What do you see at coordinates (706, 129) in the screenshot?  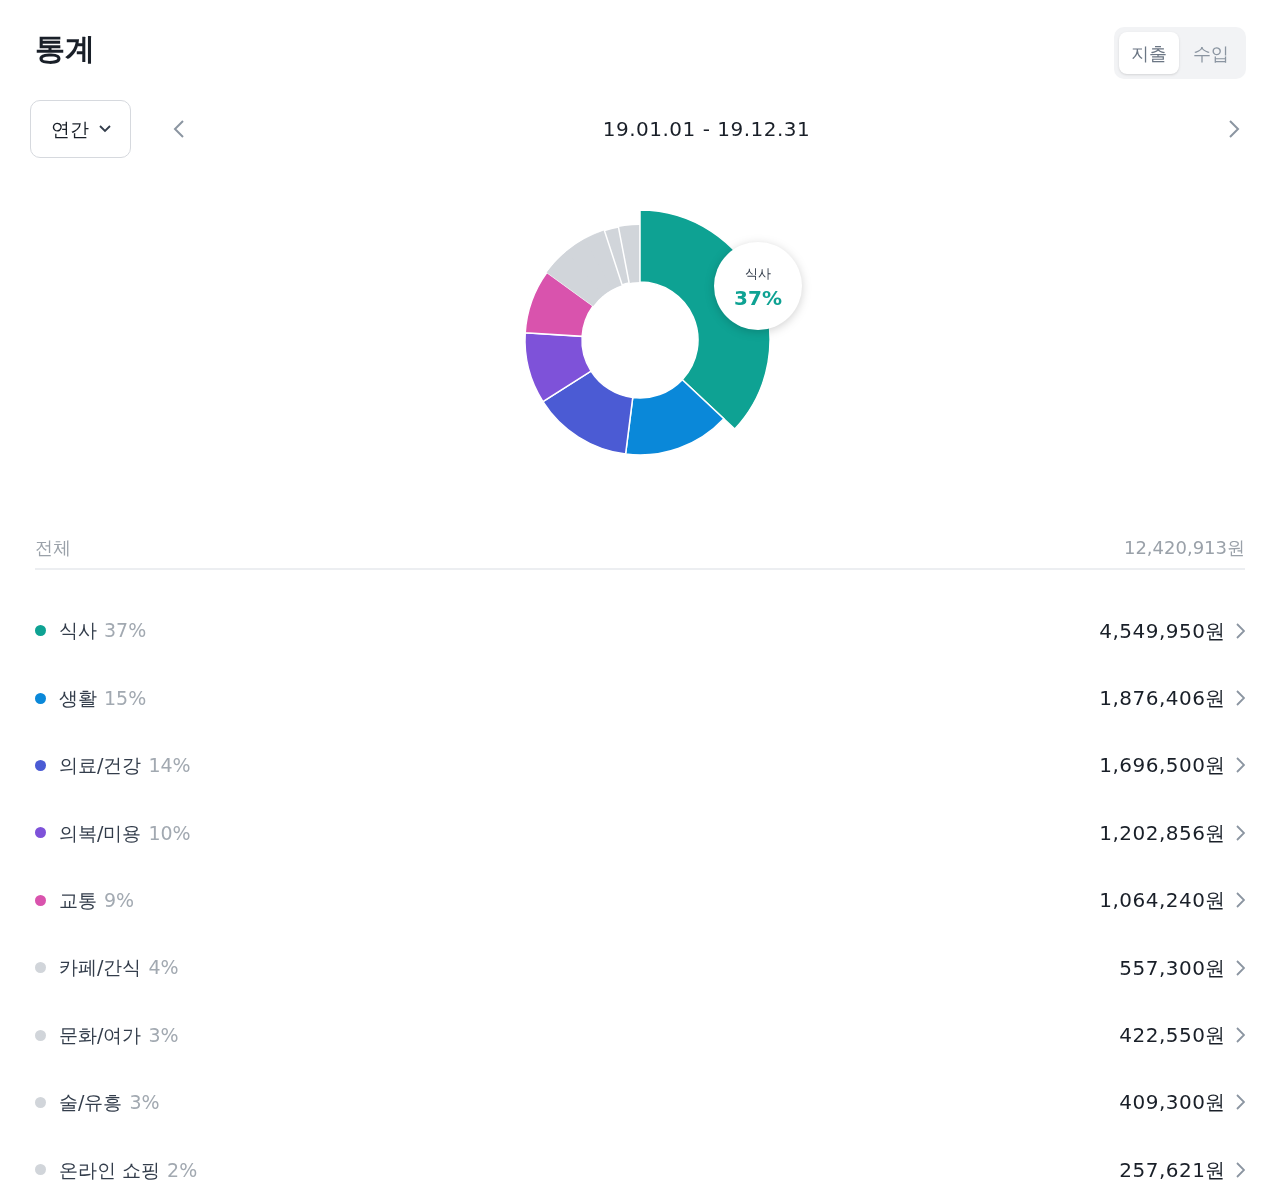 I see `date-range: 19.01.01 - 19.12.31` at bounding box center [706, 129].